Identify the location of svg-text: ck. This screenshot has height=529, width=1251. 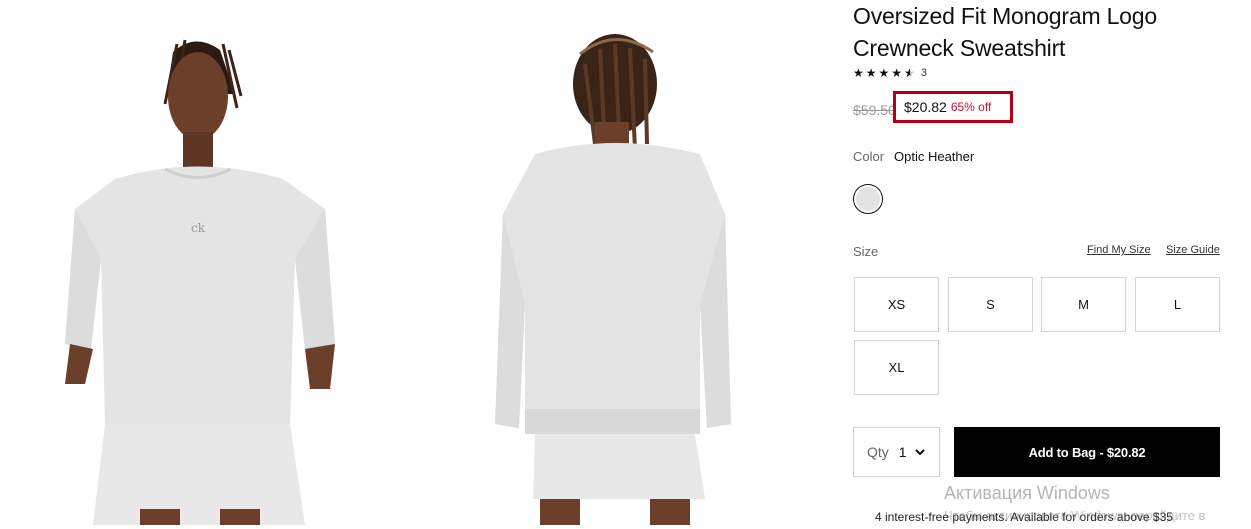
(198, 228).